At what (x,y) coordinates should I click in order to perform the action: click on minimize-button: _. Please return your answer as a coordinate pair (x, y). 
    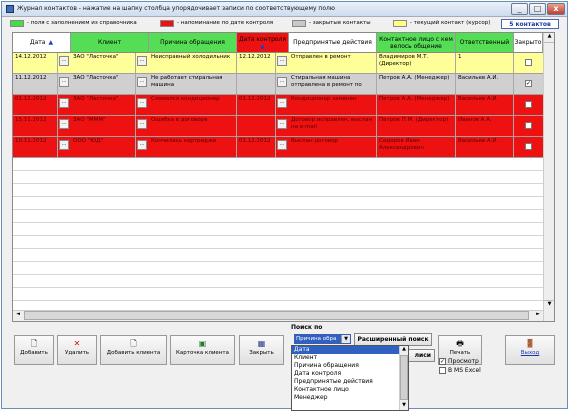
    Looking at the image, I should click on (519, 9).